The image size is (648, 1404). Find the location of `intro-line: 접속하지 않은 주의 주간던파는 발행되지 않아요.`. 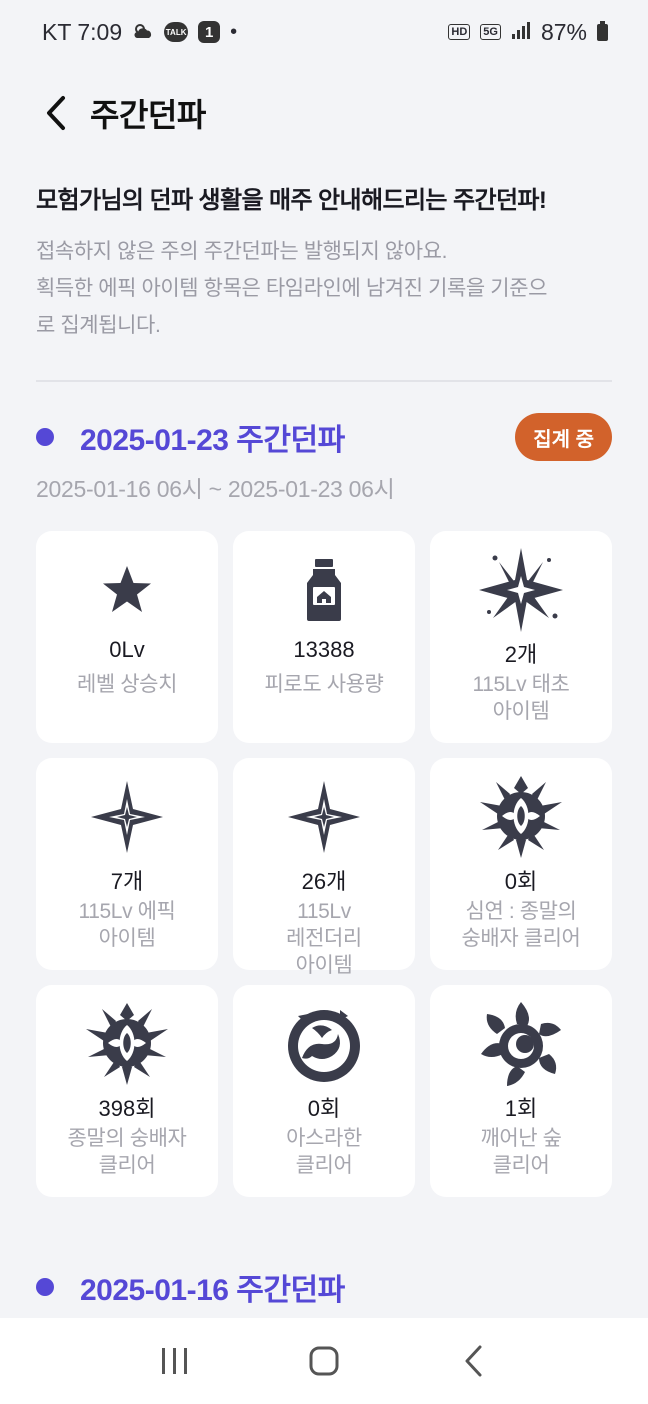

intro-line: 접속하지 않은 주의 주간던파는 발행되지 않아요. is located at coordinates (242, 251).